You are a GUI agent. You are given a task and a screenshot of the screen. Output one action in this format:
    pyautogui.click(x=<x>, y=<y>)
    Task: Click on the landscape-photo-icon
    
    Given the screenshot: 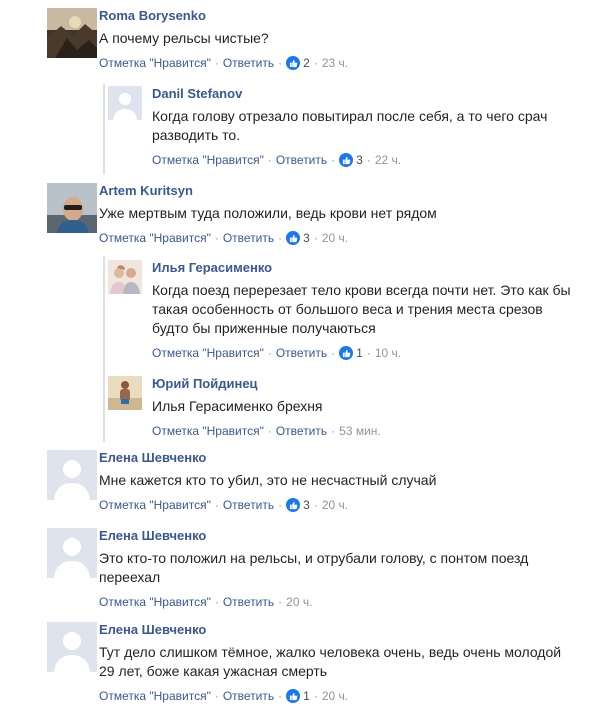 What is the action you would take?
    pyautogui.click(x=72, y=33)
    